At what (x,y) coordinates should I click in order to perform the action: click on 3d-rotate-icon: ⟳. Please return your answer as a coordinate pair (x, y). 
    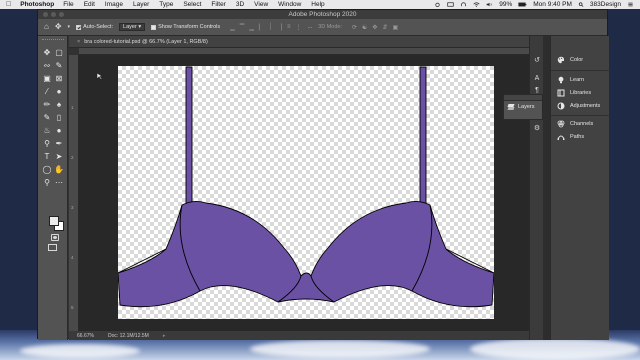
    Looking at the image, I should click on (354, 27).